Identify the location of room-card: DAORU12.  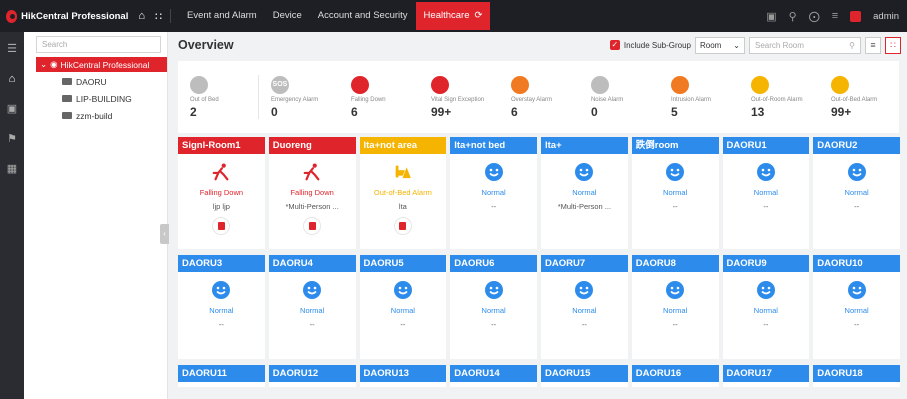
(312, 376).